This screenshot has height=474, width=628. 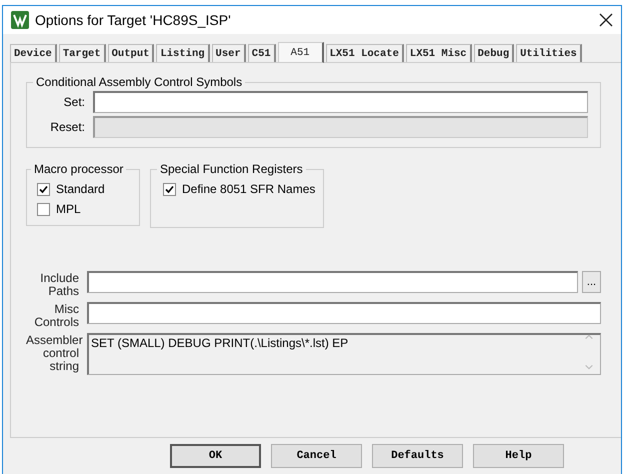 I want to click on tab: Device, so click(x=33, y=53).